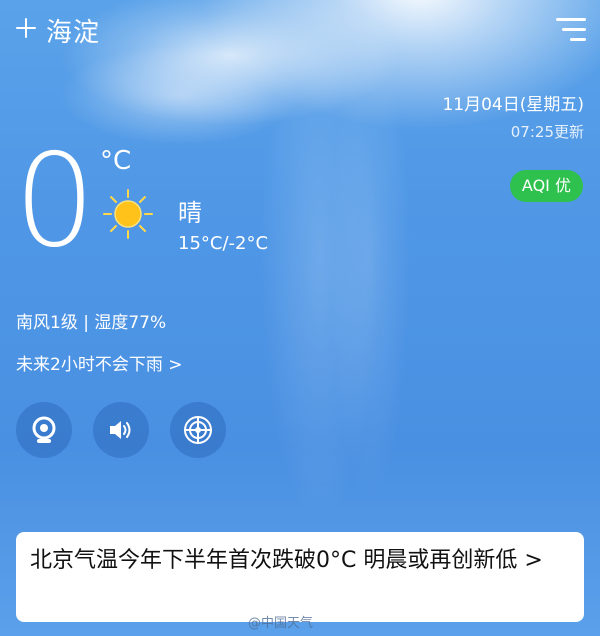 The height and width of the screenshot is (636, 600). I want to click on update-time: 07:25更新, so click(547, 132).